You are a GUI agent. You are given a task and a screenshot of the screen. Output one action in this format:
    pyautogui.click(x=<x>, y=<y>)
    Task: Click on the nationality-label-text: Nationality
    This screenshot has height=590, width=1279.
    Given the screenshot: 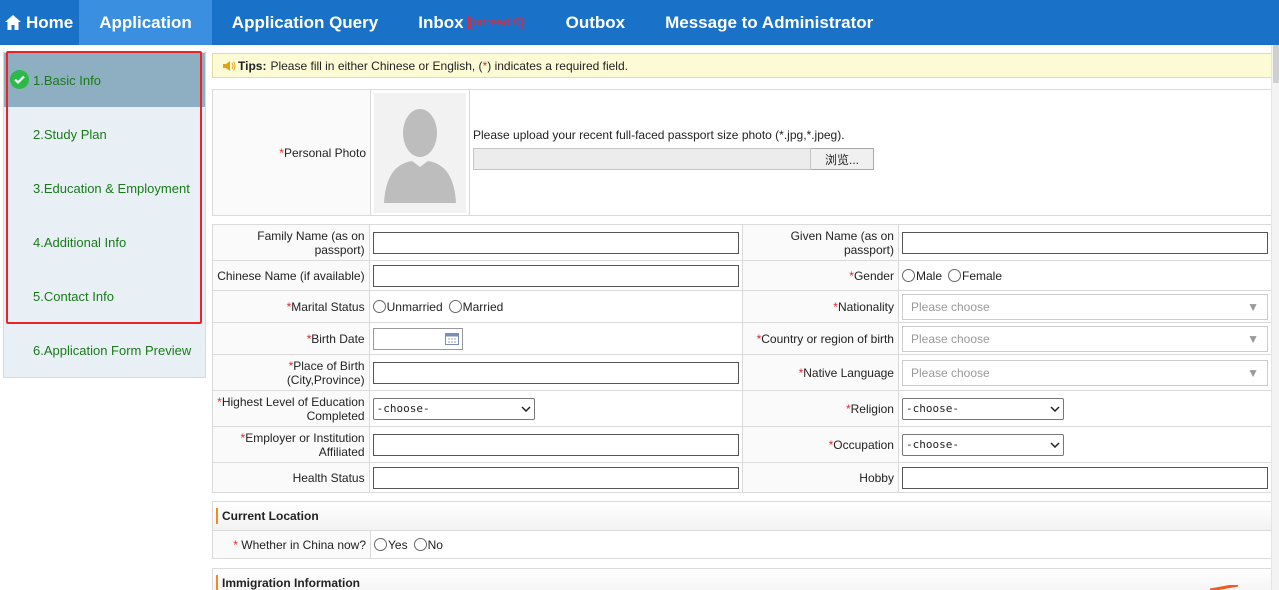 What is the action you would take?
    pyautogui.click(x=865, y=306)
    